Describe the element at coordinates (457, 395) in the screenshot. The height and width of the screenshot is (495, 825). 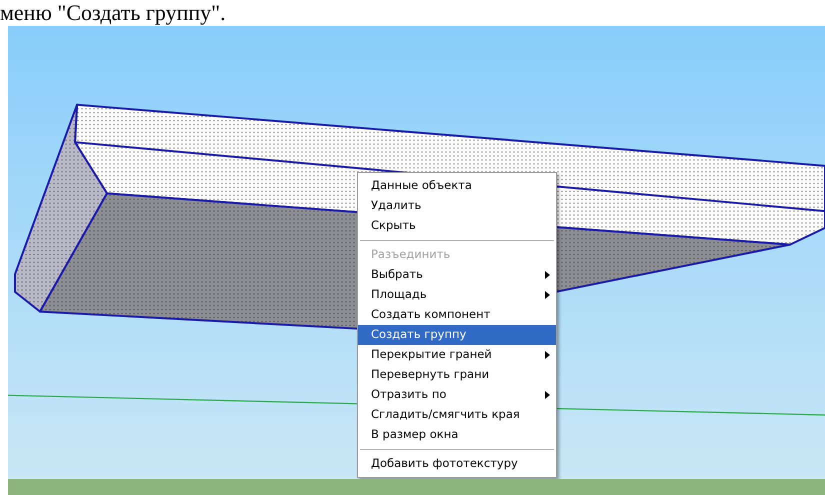
I see `menu-item: Отразить по` at that location.